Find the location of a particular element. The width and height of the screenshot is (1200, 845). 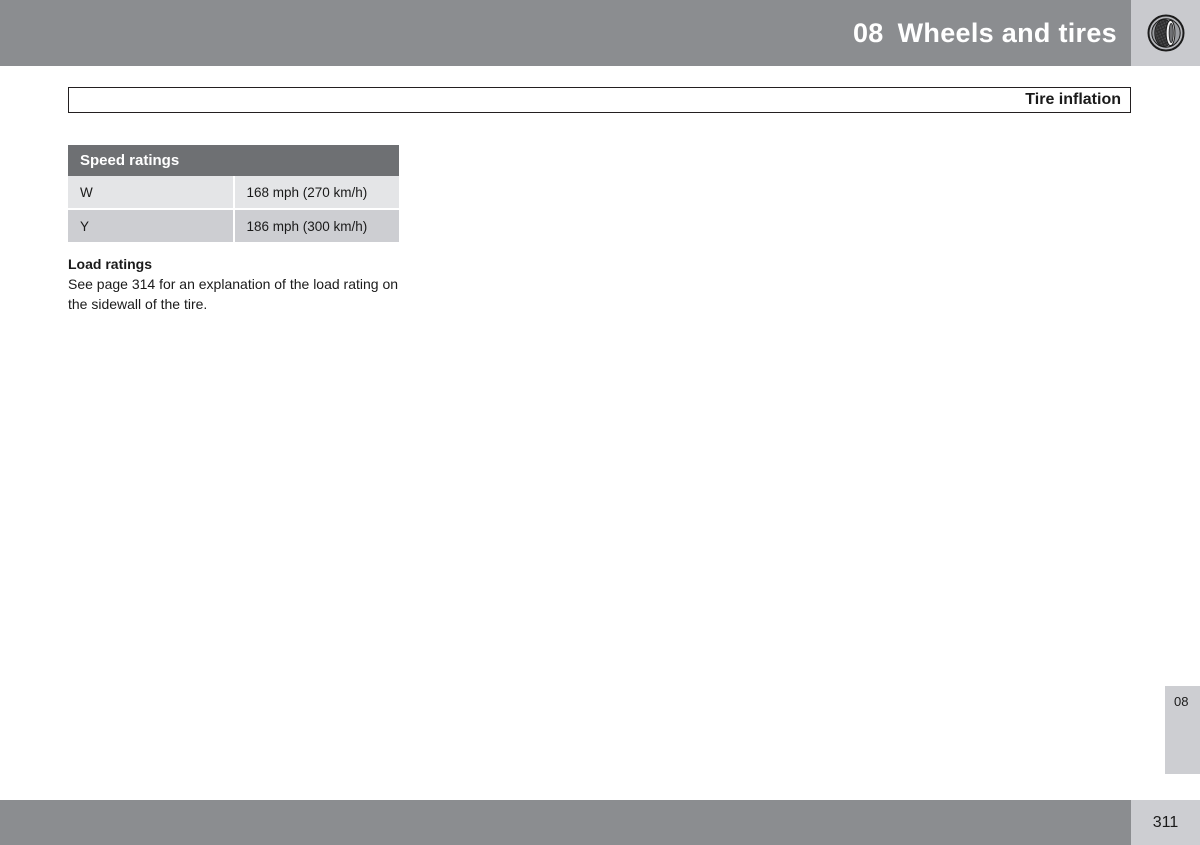

speed-rating-value: 168 mph (270 km/h) is located at coordinates (316, 192).